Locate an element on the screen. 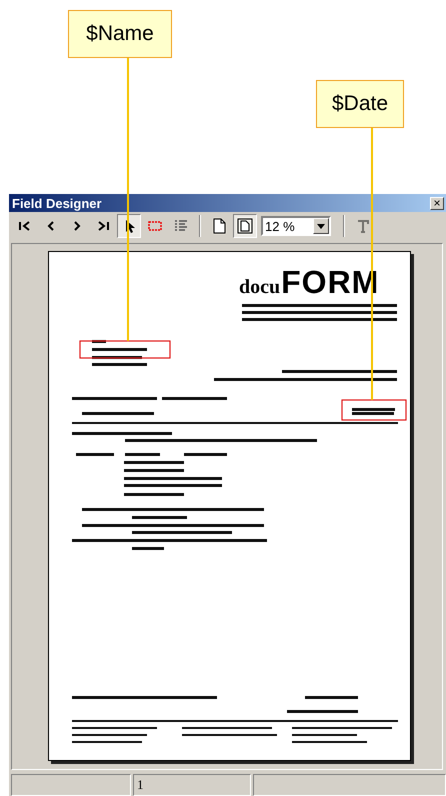 The width and height of the screenshot is (446, 796). framed-page-icon is located at coordinates (245, 226).